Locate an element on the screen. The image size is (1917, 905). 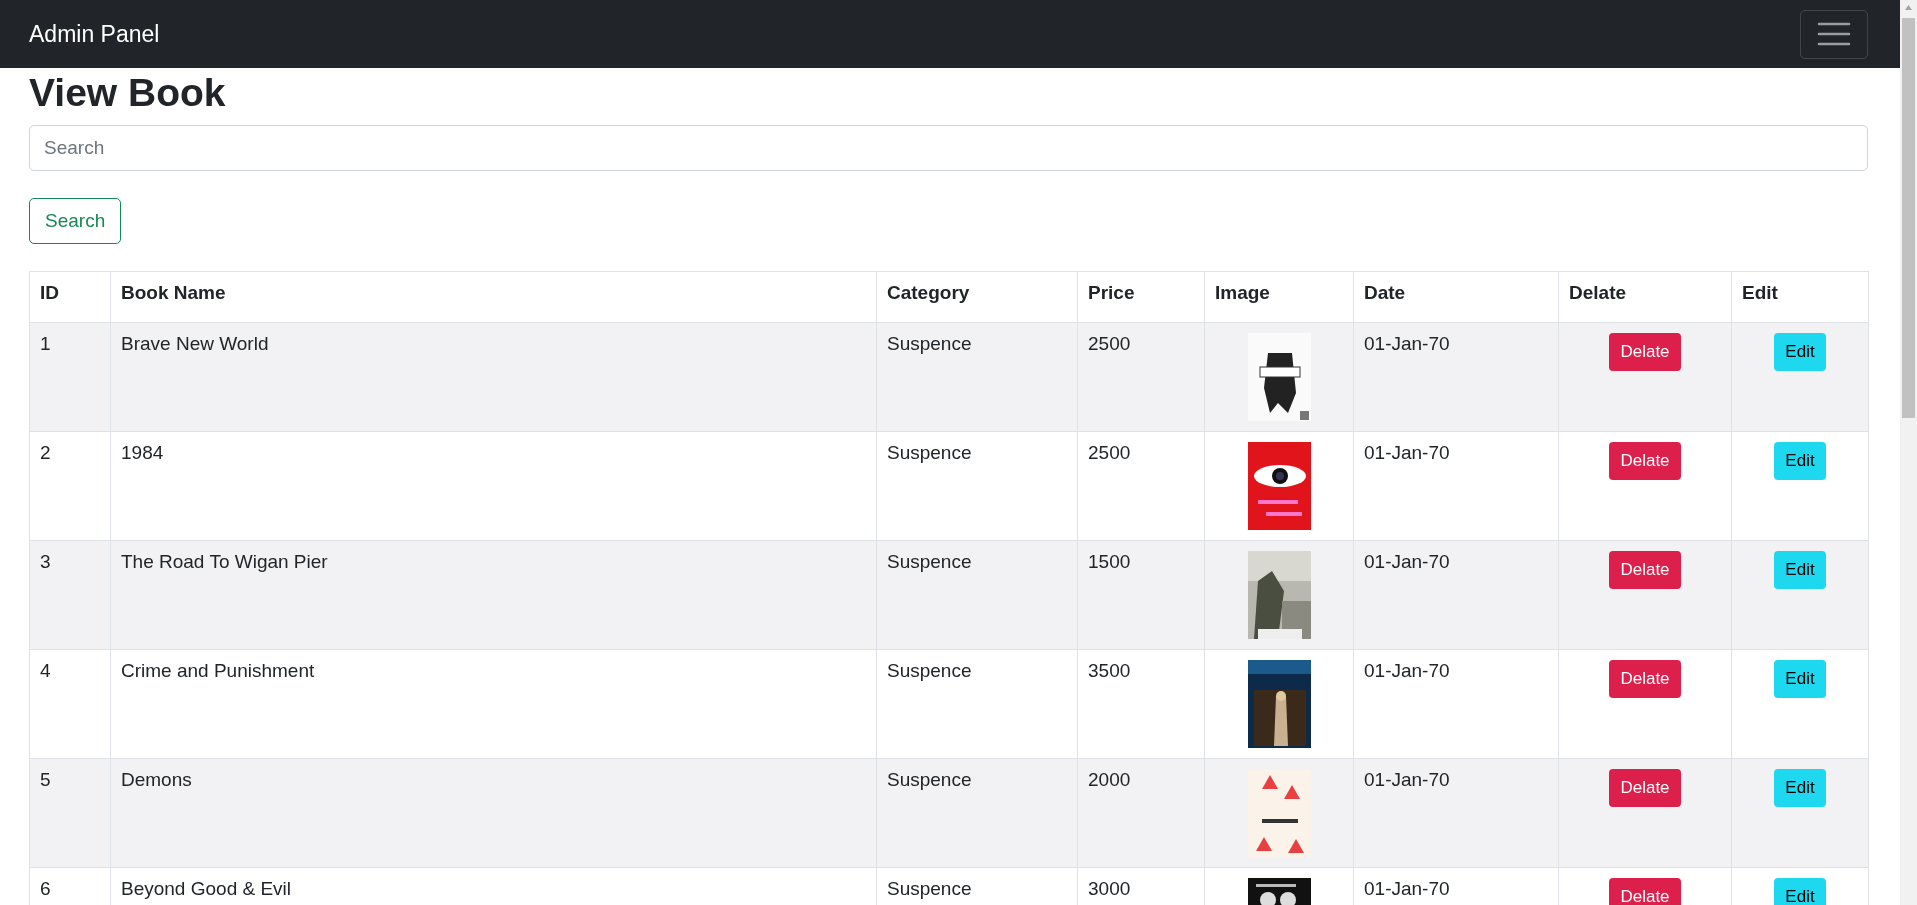
column-header: Price is located at coordinates (1111, 292).